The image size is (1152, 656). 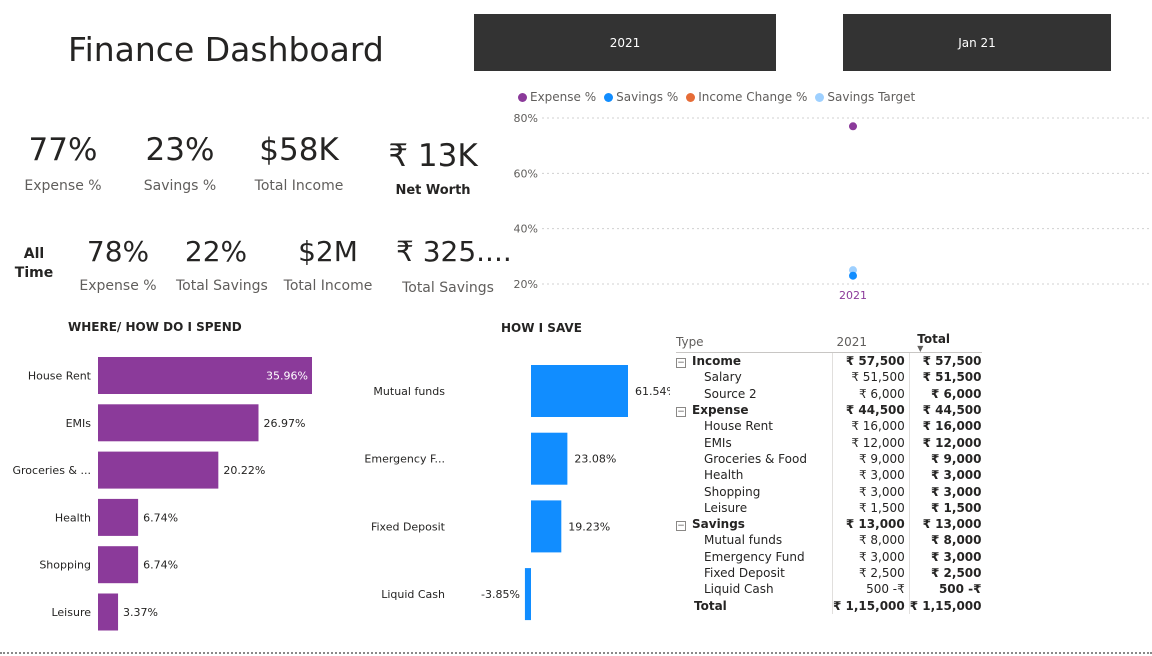 I want to click on matrix-total-cell: ₹ 12,000, so click(x=945, y=442).